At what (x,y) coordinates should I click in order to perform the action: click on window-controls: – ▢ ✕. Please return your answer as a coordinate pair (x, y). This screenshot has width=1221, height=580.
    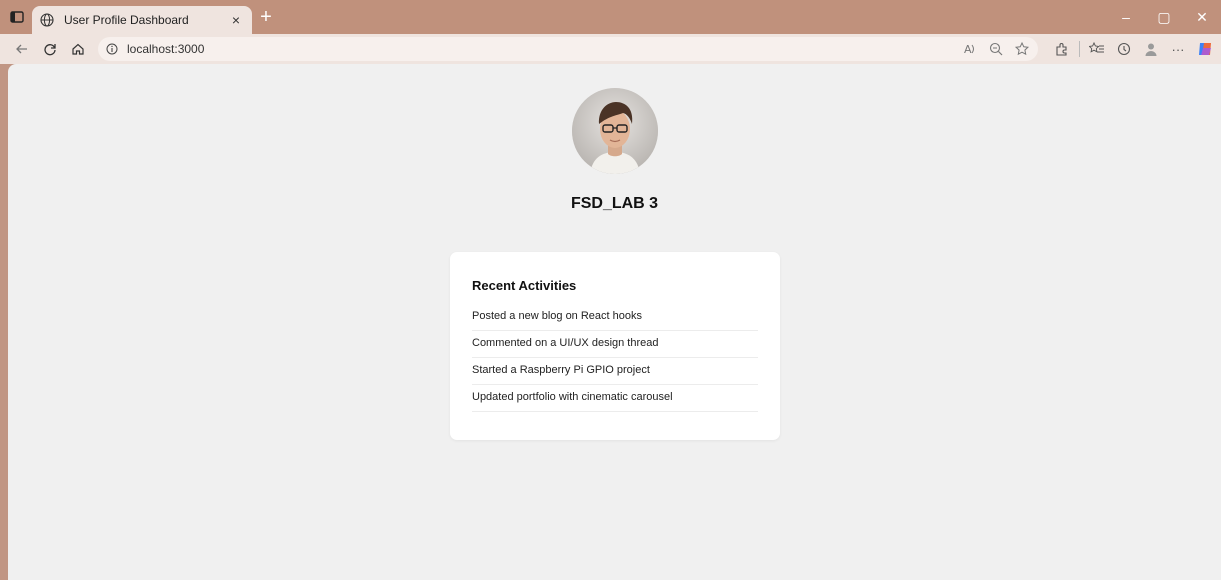
    Looking at the image, I should click on (1164, 17).